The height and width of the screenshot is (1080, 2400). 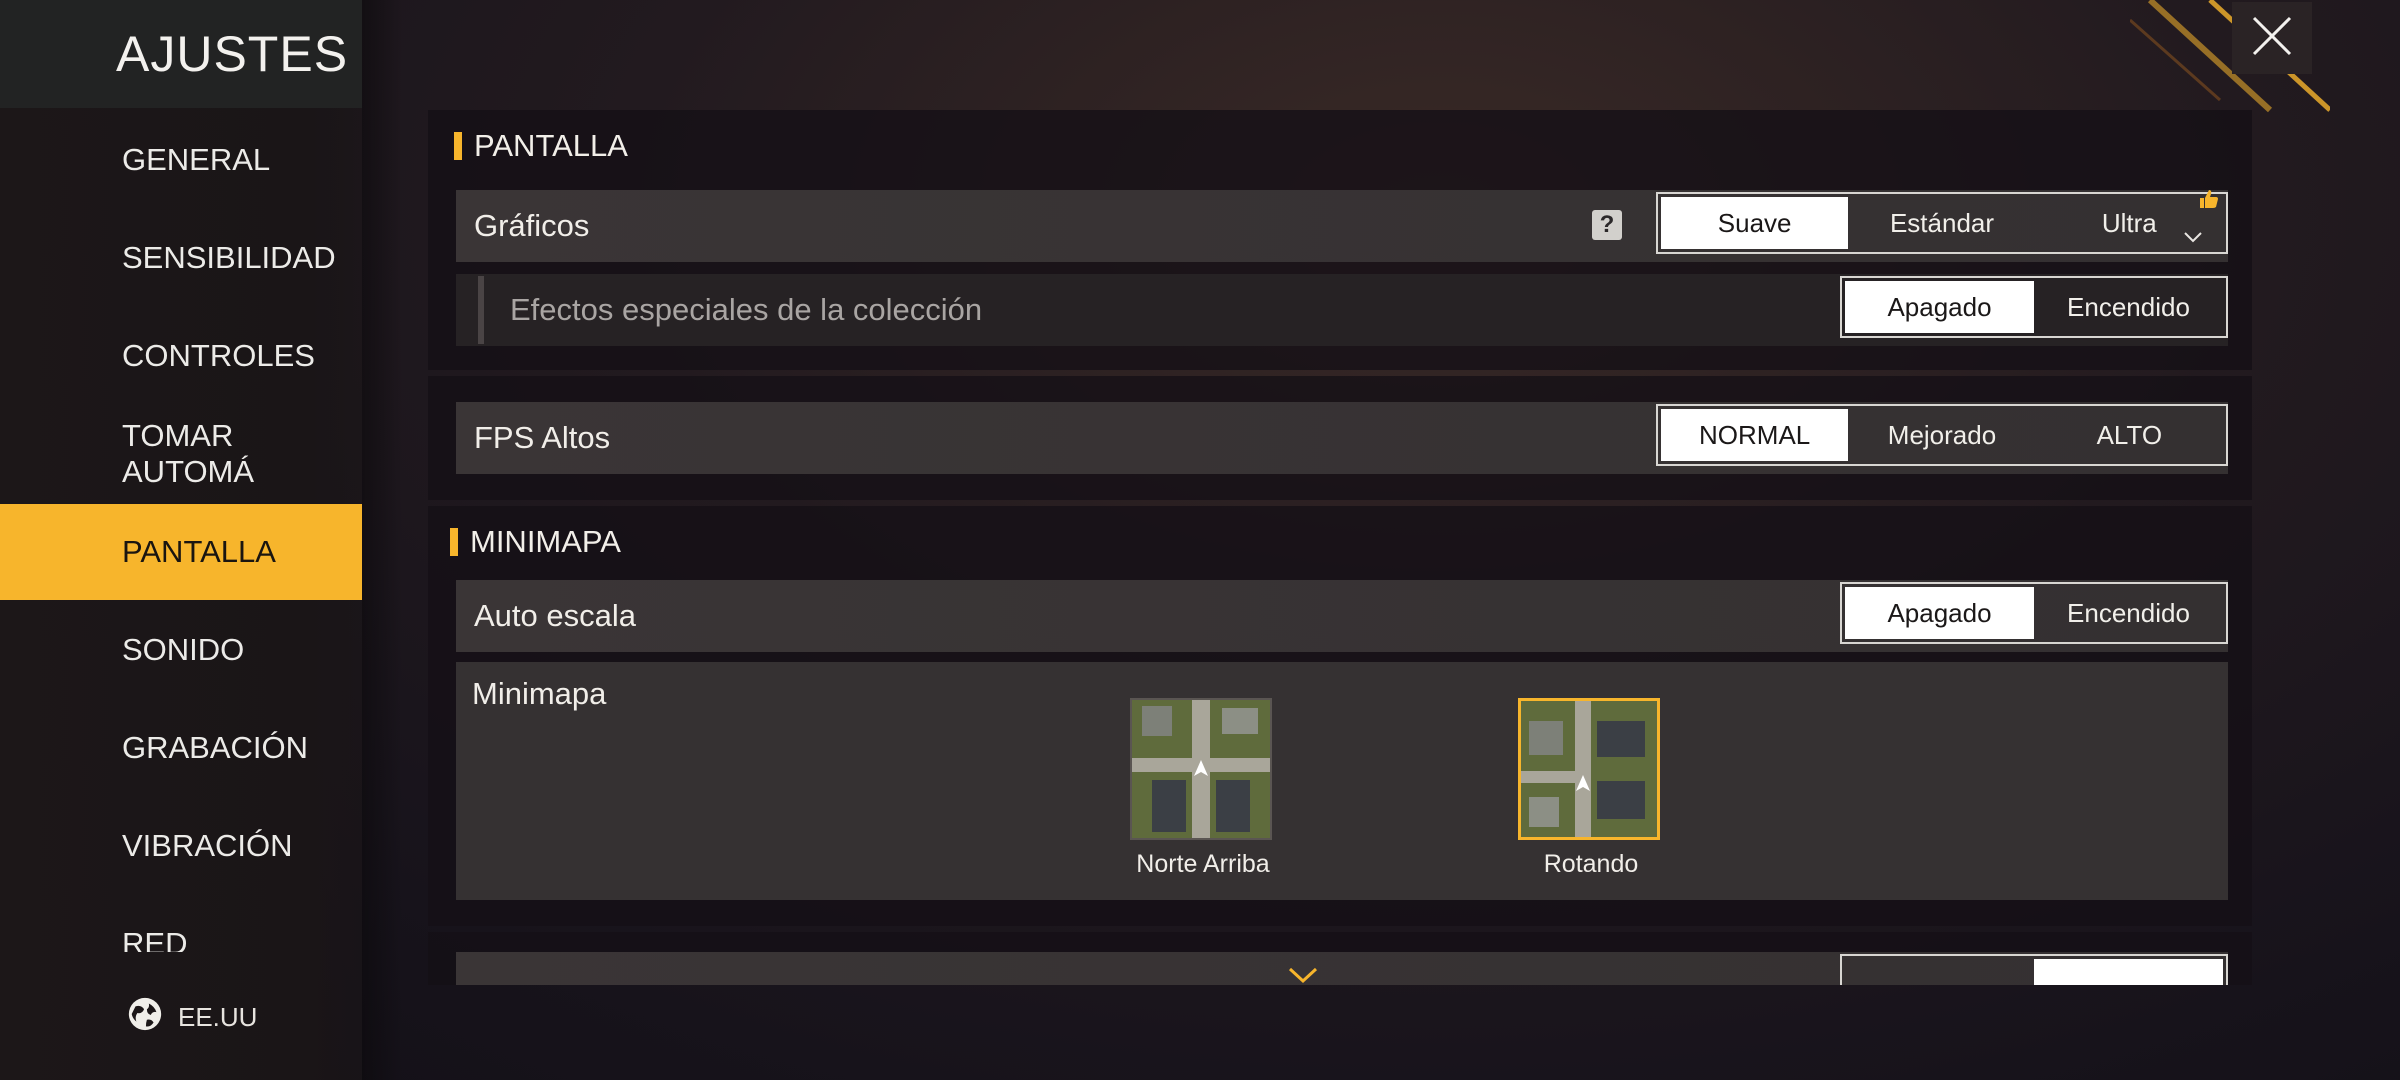 I want to click on indent-bar, so click(x=481, y=310).